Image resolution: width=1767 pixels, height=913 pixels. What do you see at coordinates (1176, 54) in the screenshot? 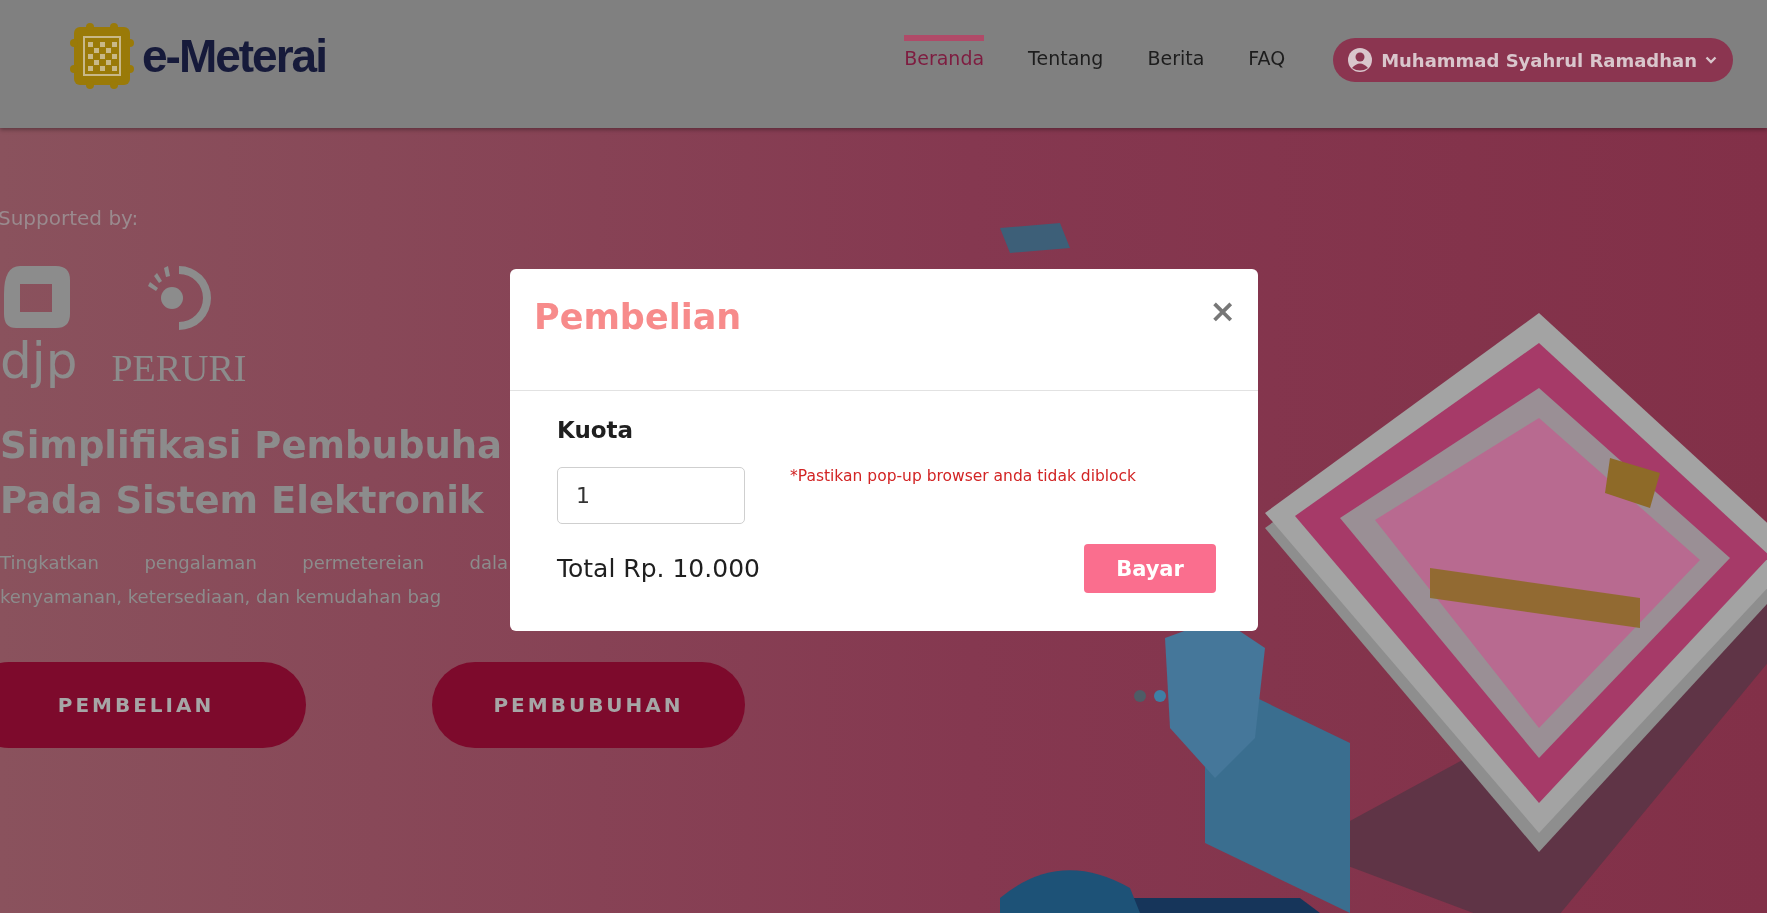
I see `nav-link: Berita` at bounding box center [1176, 54].